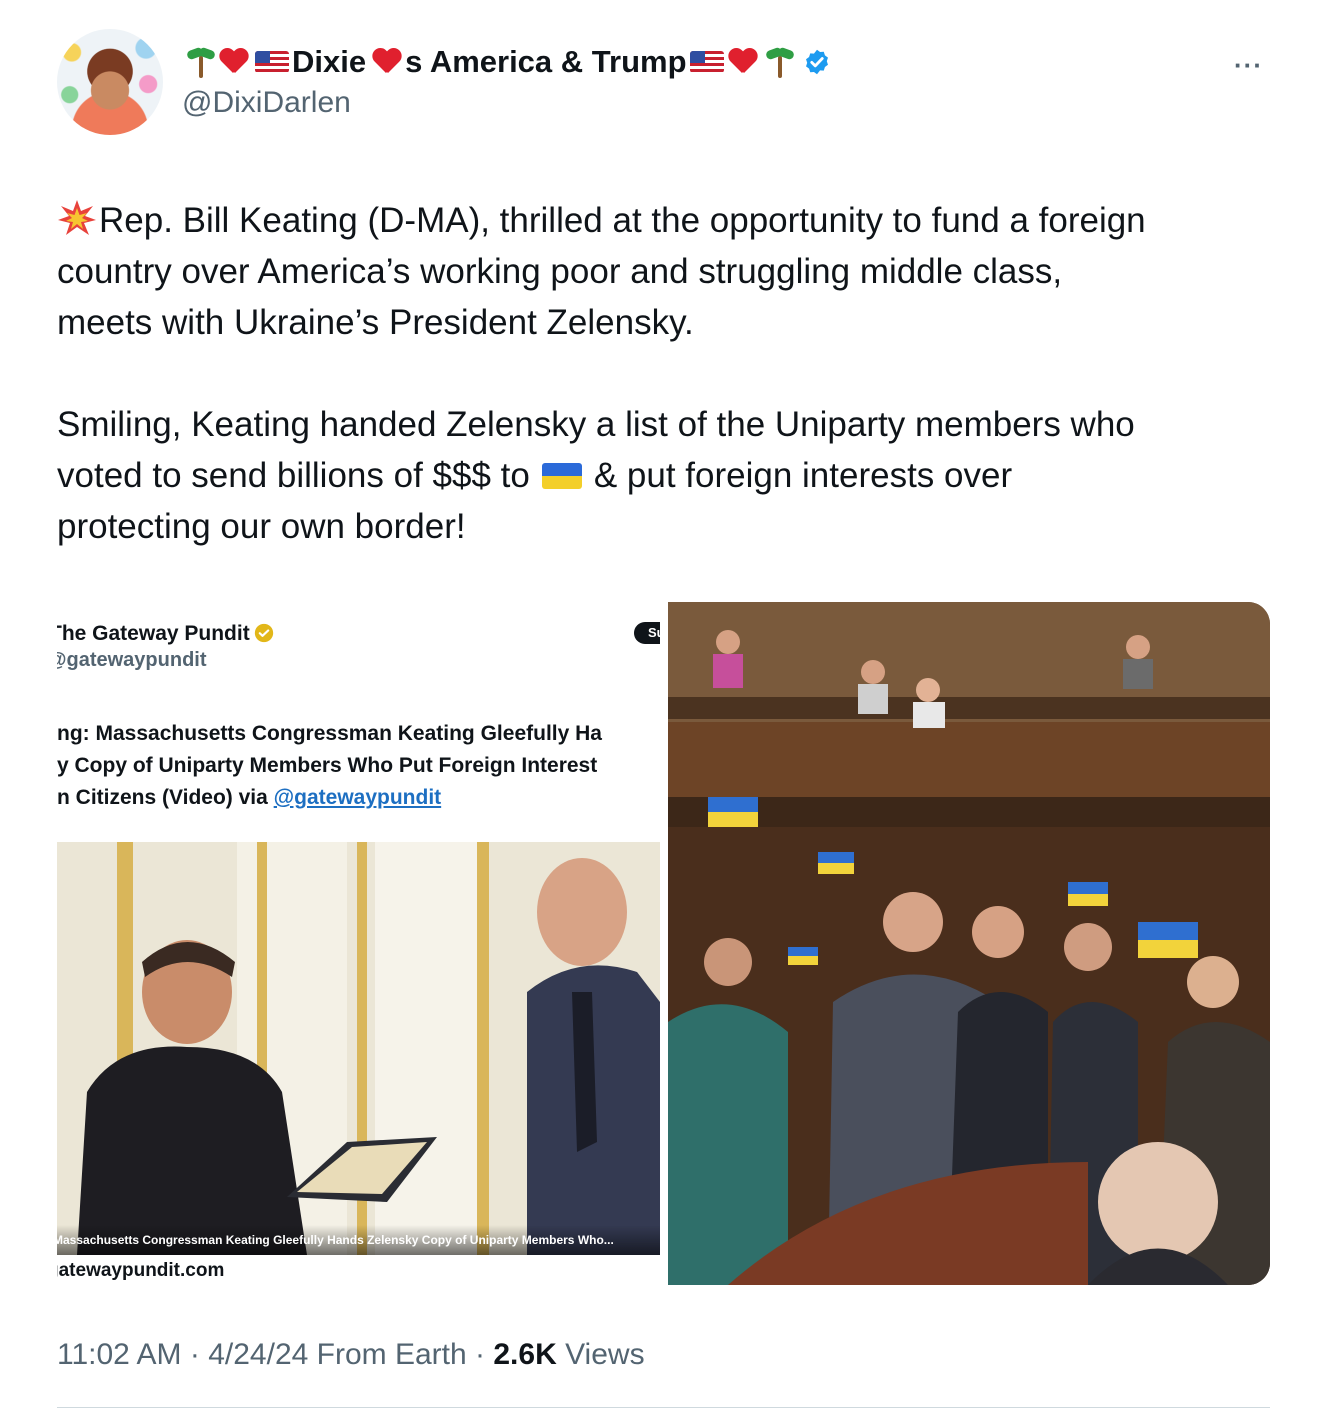  I want to click on embed-handle-link: @gatewaypundit, so click(357, 797).